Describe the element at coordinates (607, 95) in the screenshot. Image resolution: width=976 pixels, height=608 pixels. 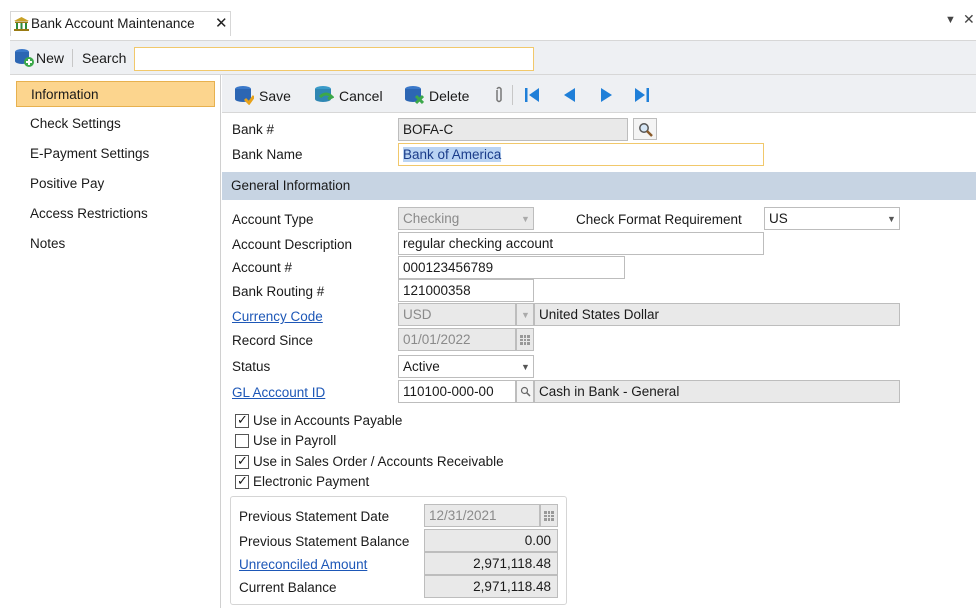
I see `next-record-icon` at that location.